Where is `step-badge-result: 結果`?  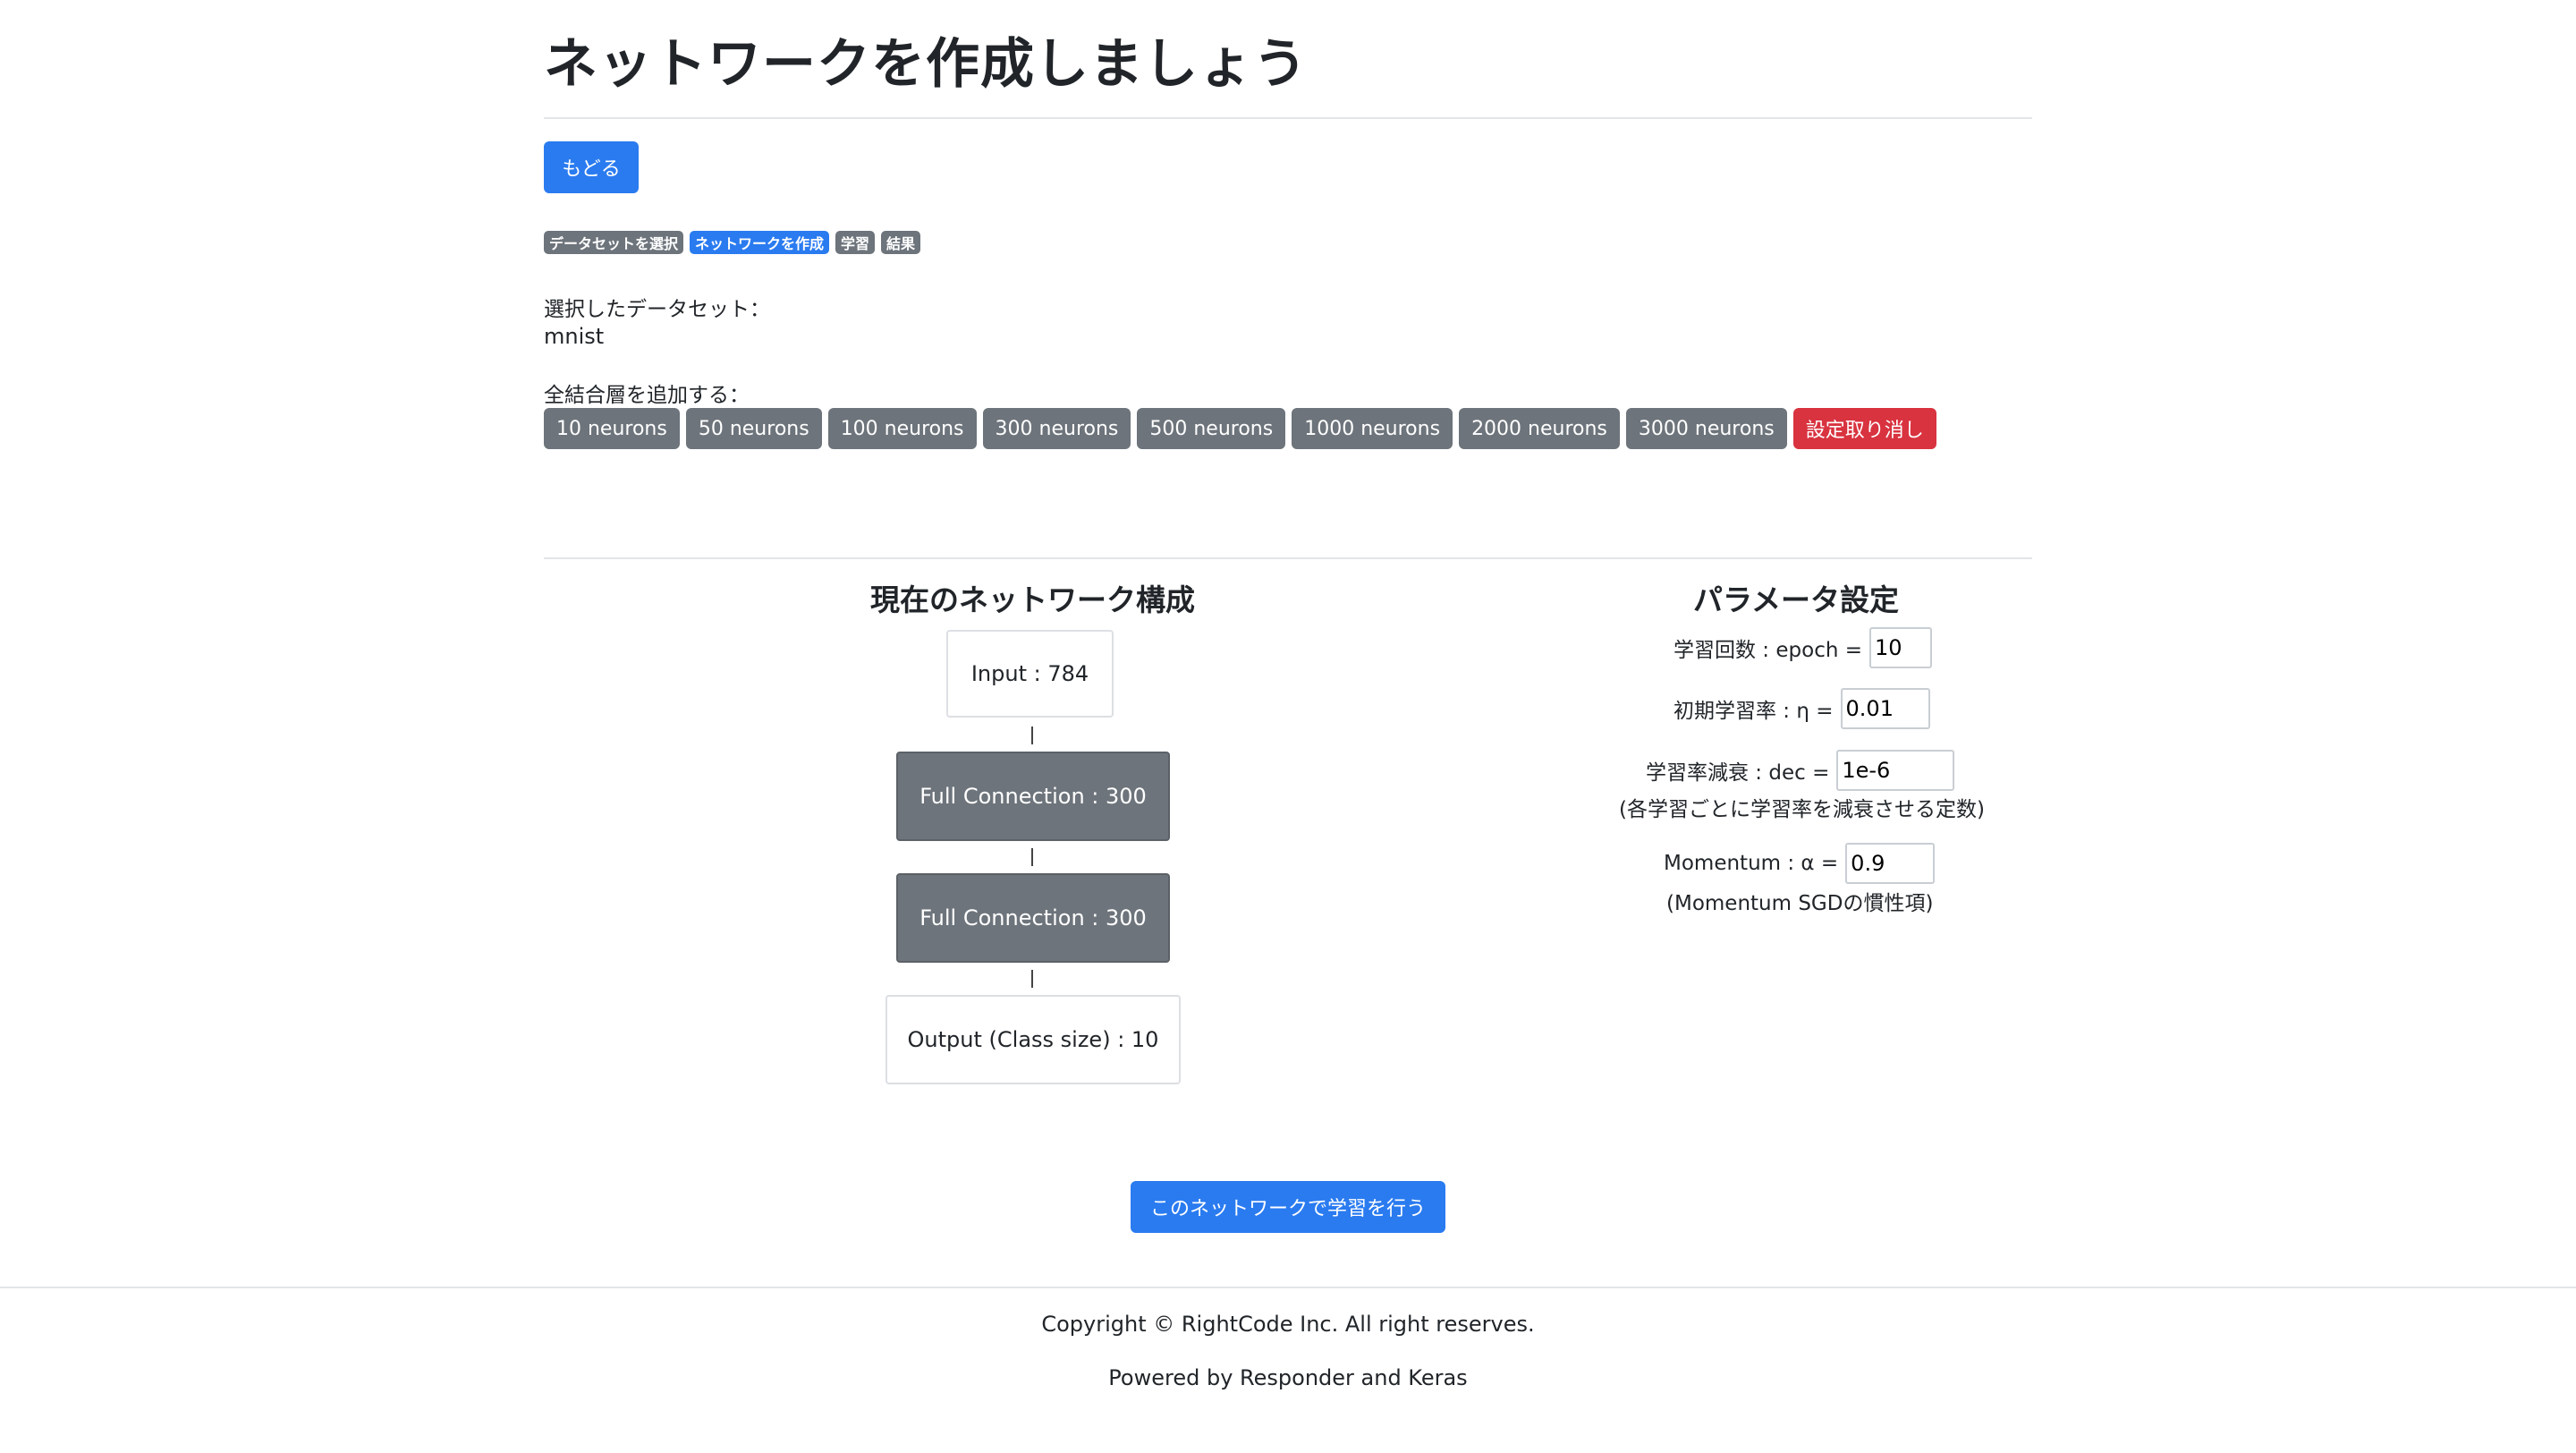
step-badge-result: 結果 is located at coordinates (901, 242).